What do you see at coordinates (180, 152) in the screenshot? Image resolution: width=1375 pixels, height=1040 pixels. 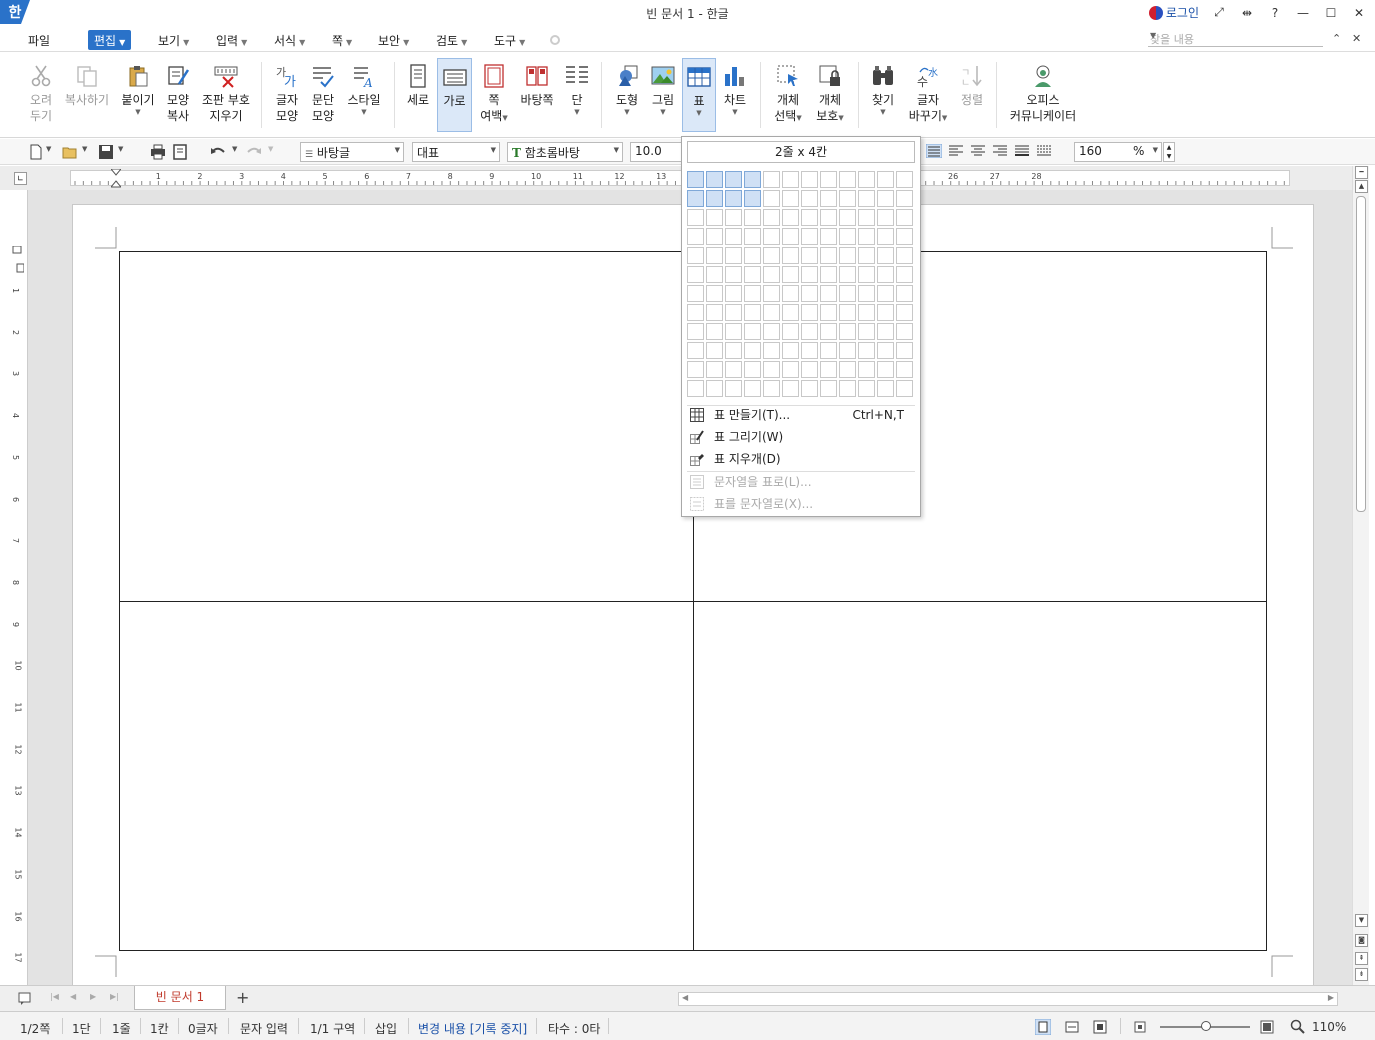 I see `preview-icon` at bounding box center [180, 152].